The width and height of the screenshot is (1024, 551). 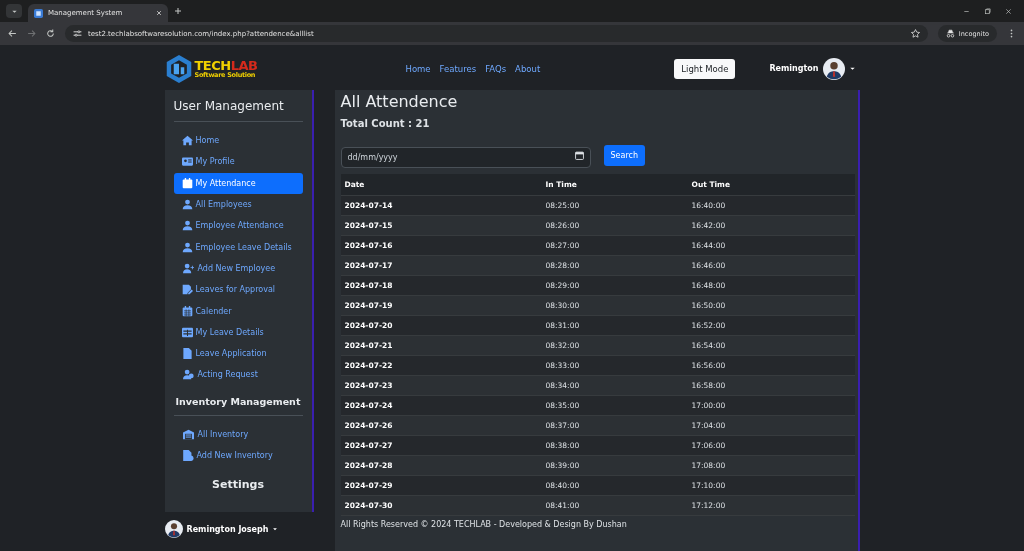 I want to click on forward-icon, so click(x=31, y=33).